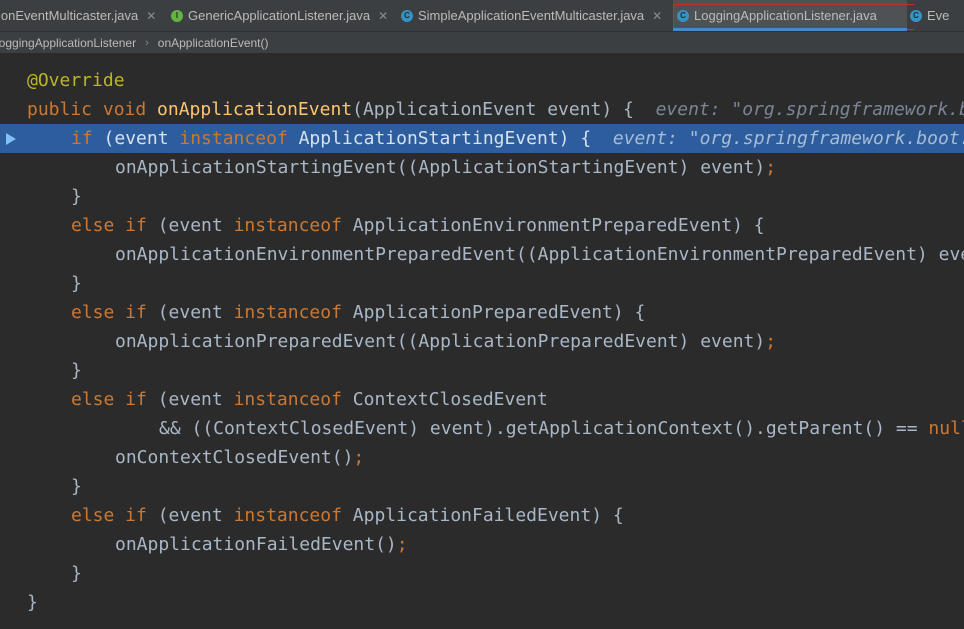 The width and height of the screenshot is (964, 629). Describe the element at coordinates (130, 109) in the screenshot. I see `code-token: void` at that location.